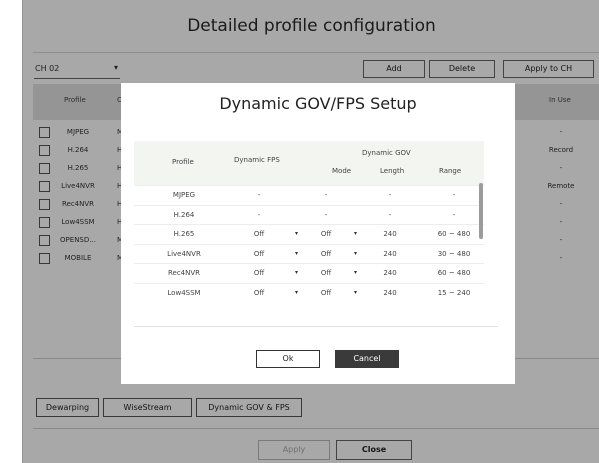  Describe the element at coordinates (318, 103) in the screenshot. I see `dialog-title: Dynamic GOV/FPS Setup` at that location.